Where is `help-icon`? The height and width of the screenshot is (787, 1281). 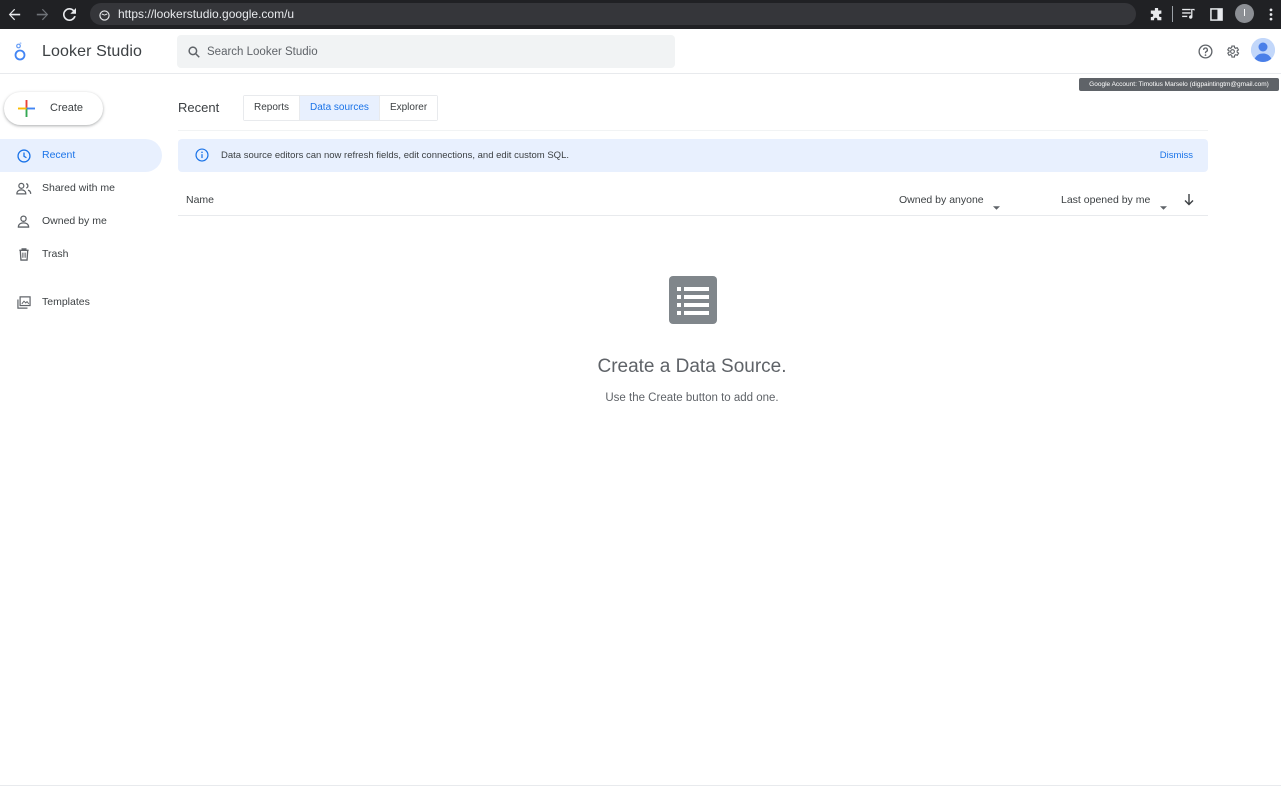
help-icon is located at coordinates (1205, 51).